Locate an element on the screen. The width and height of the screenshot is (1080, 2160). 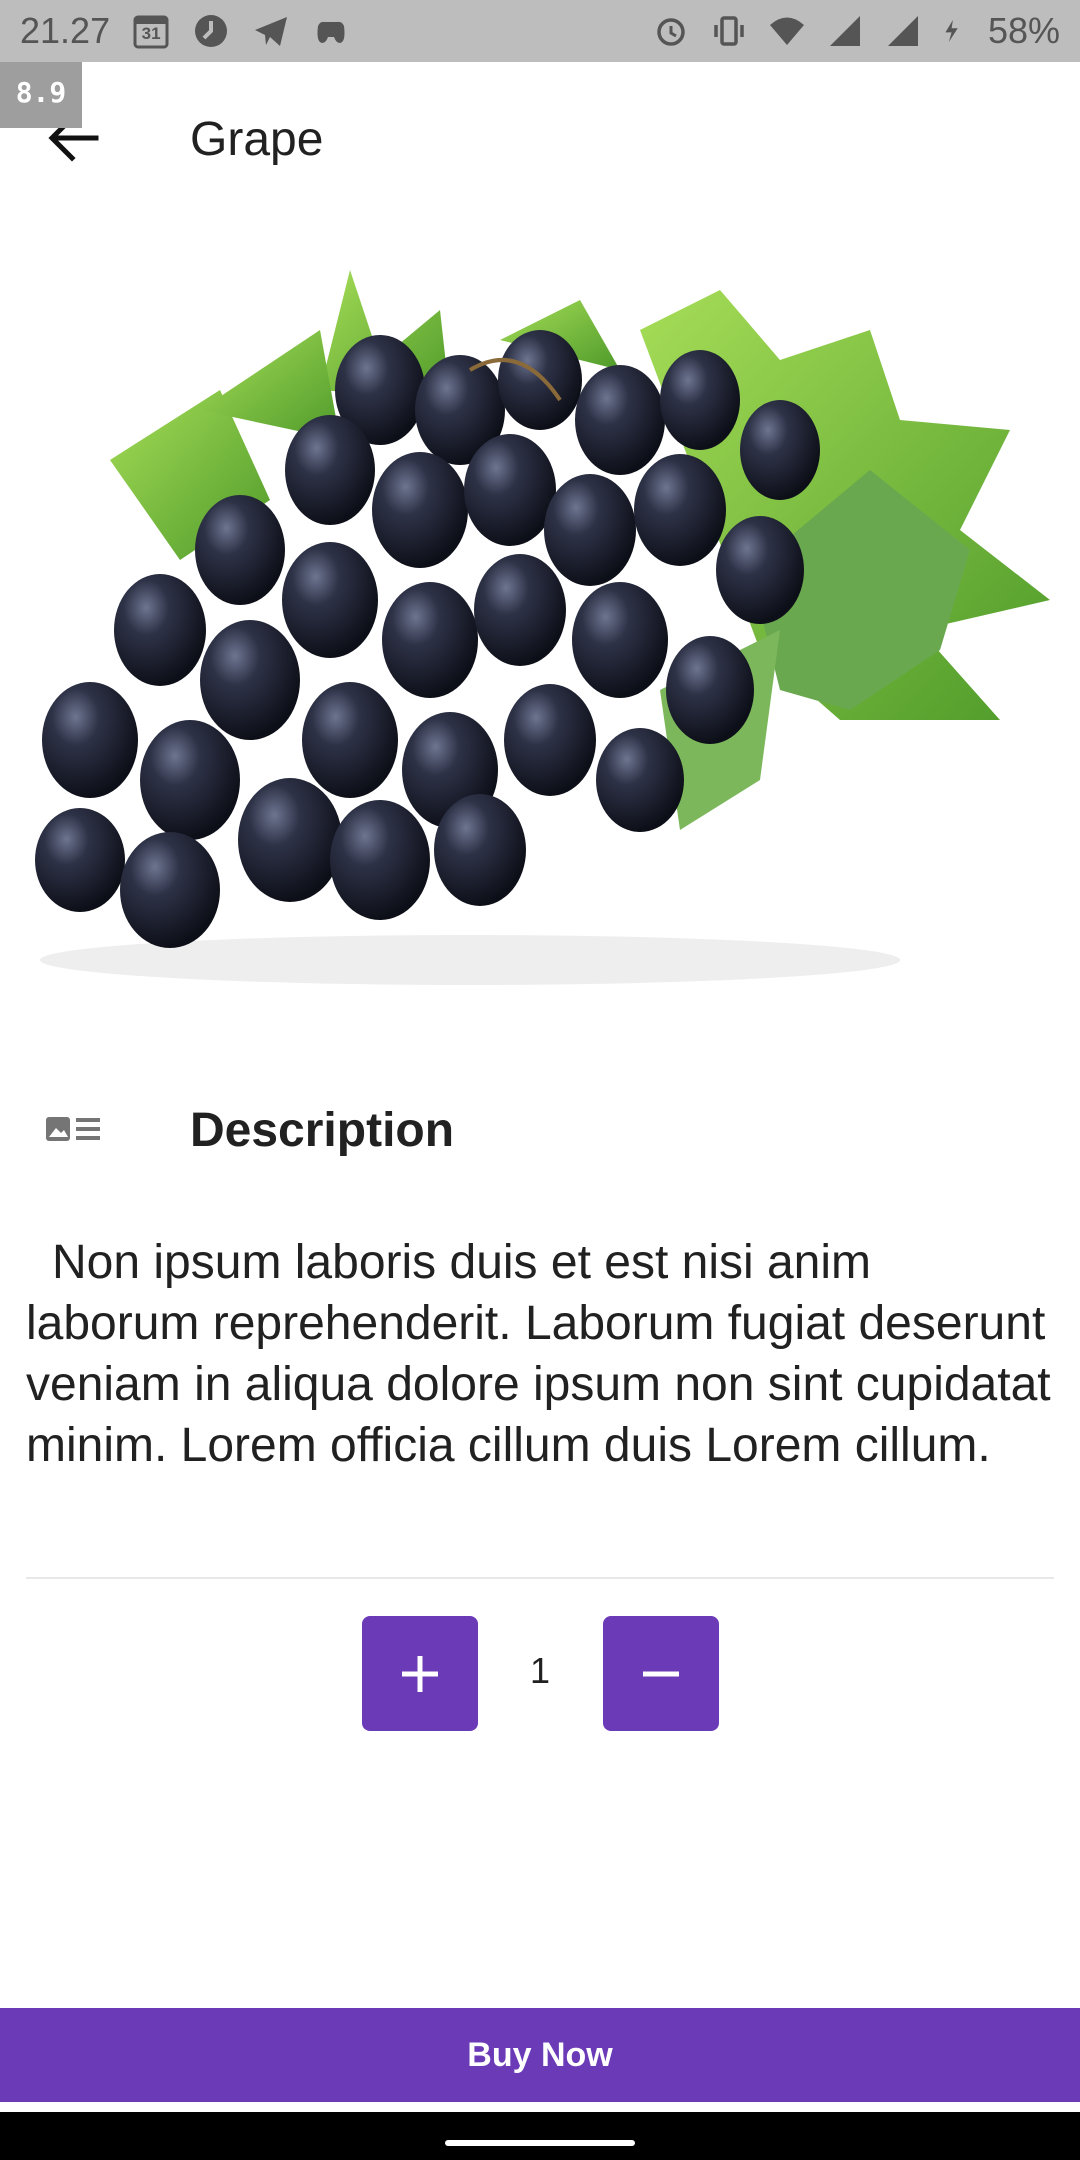
navigation-bar is located at coordinates (540, 2136).